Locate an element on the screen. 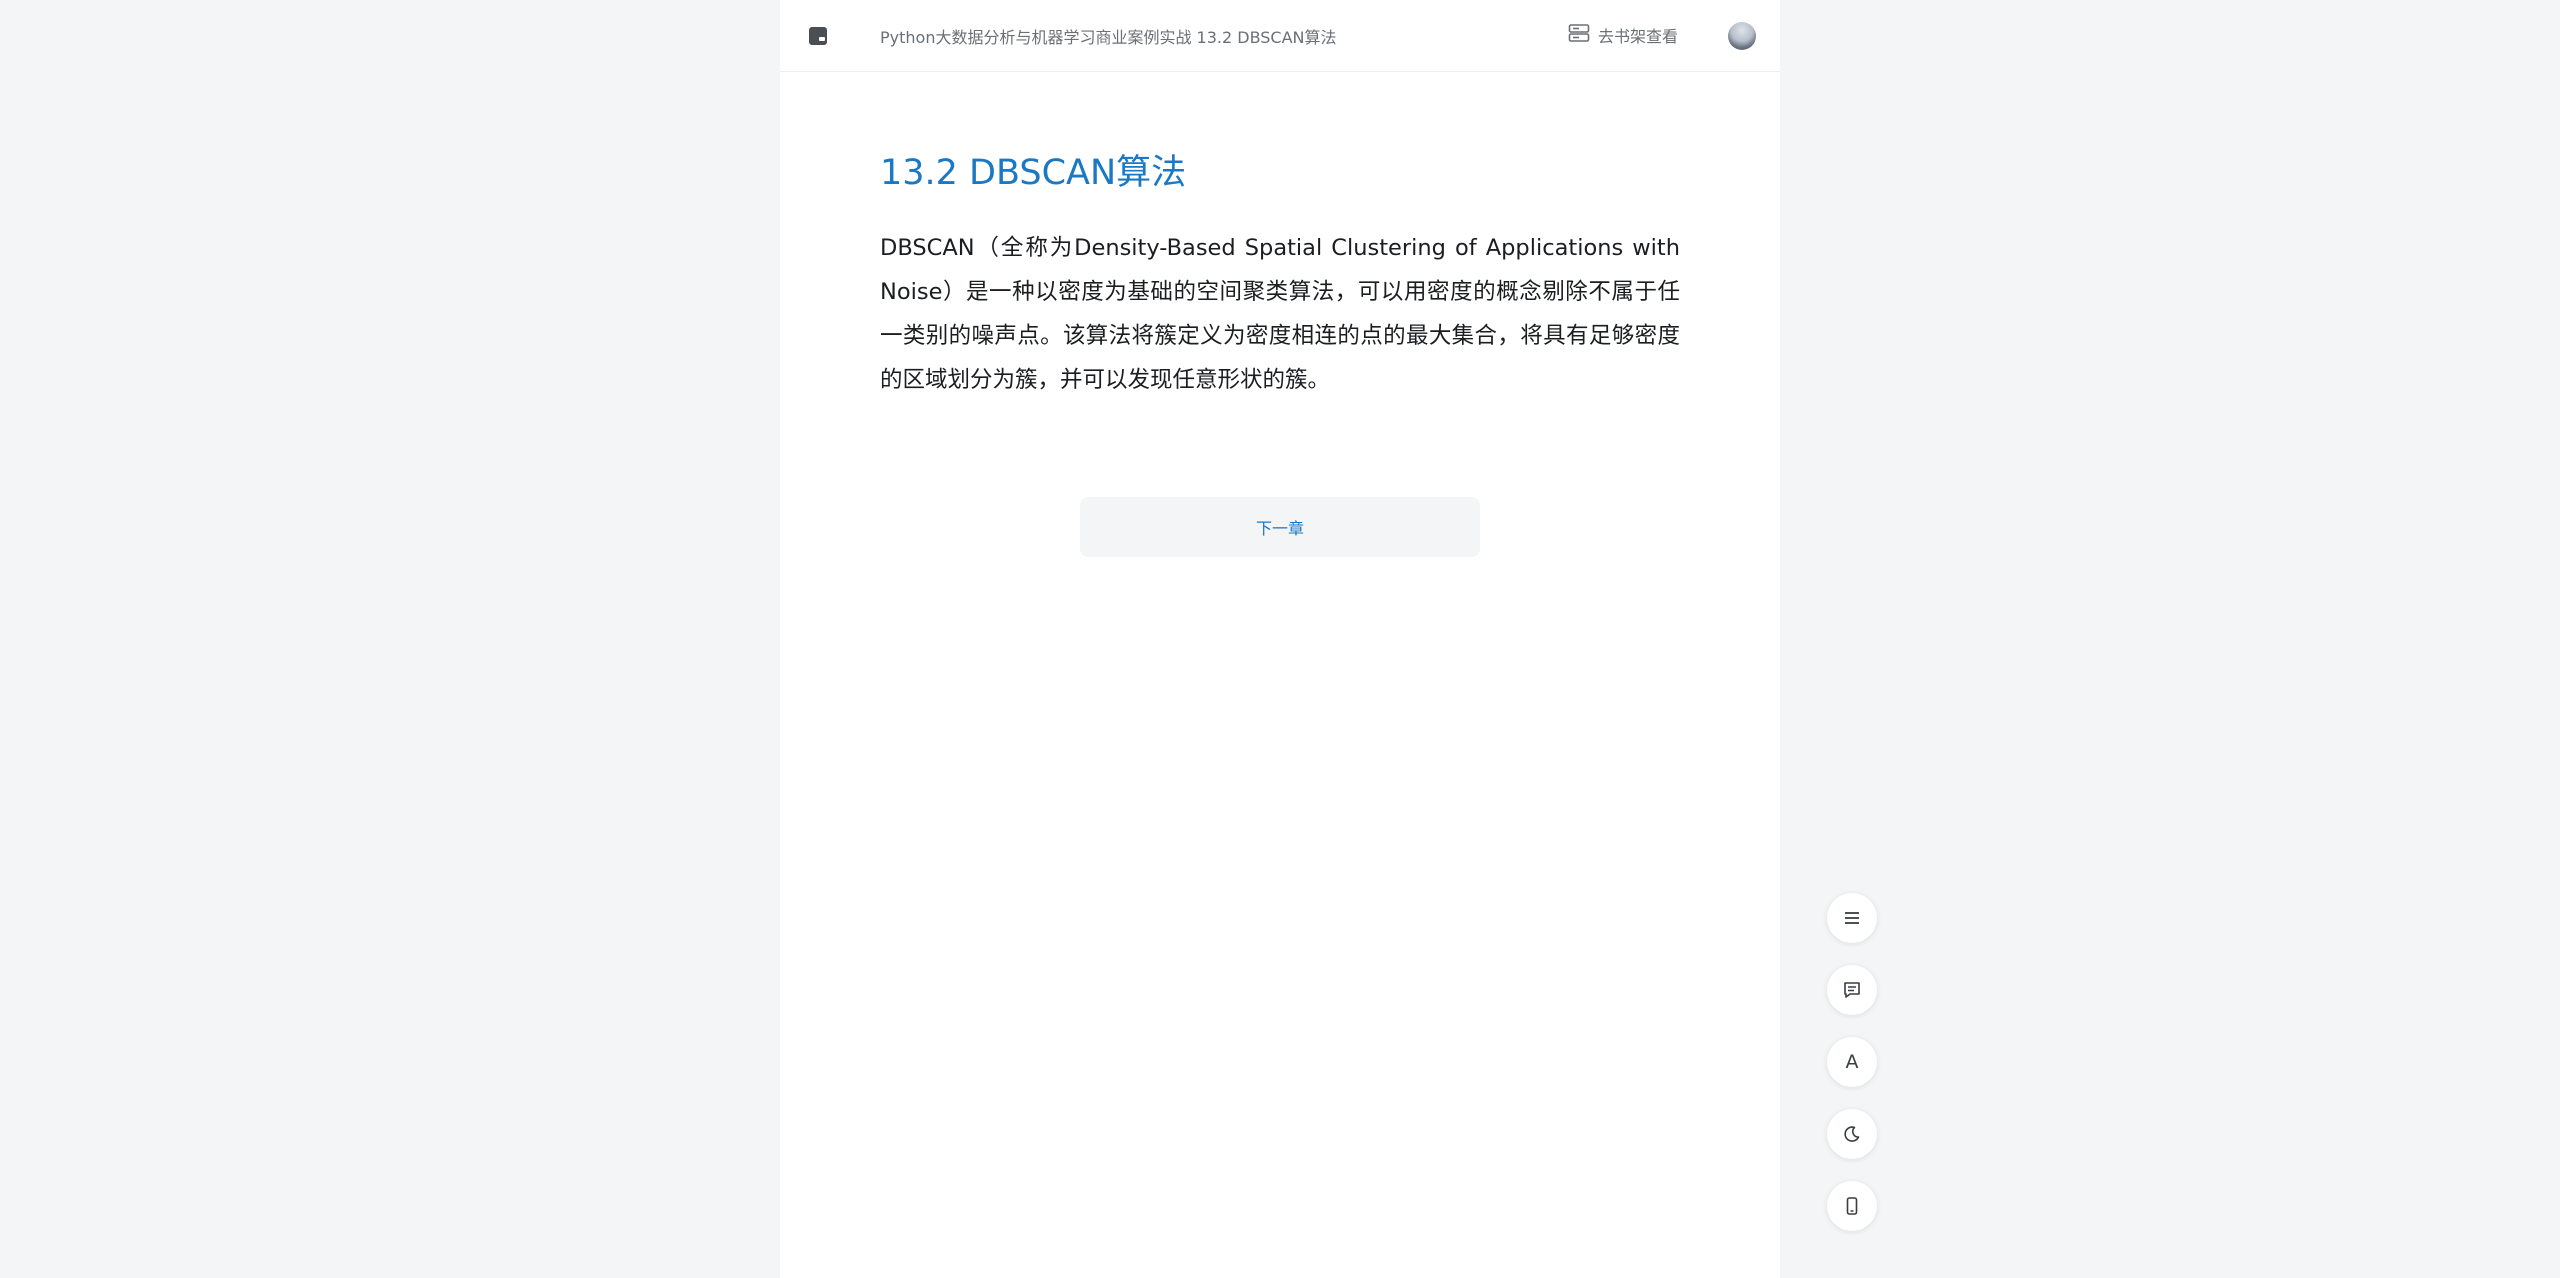 Image resolution: width=2560 pixels, height=1278 pixels. breadcrumb: Python大数据分析与机器学习商业案例实战 13.2 DBSCAN算法 is located at coordinates (1108, 37).